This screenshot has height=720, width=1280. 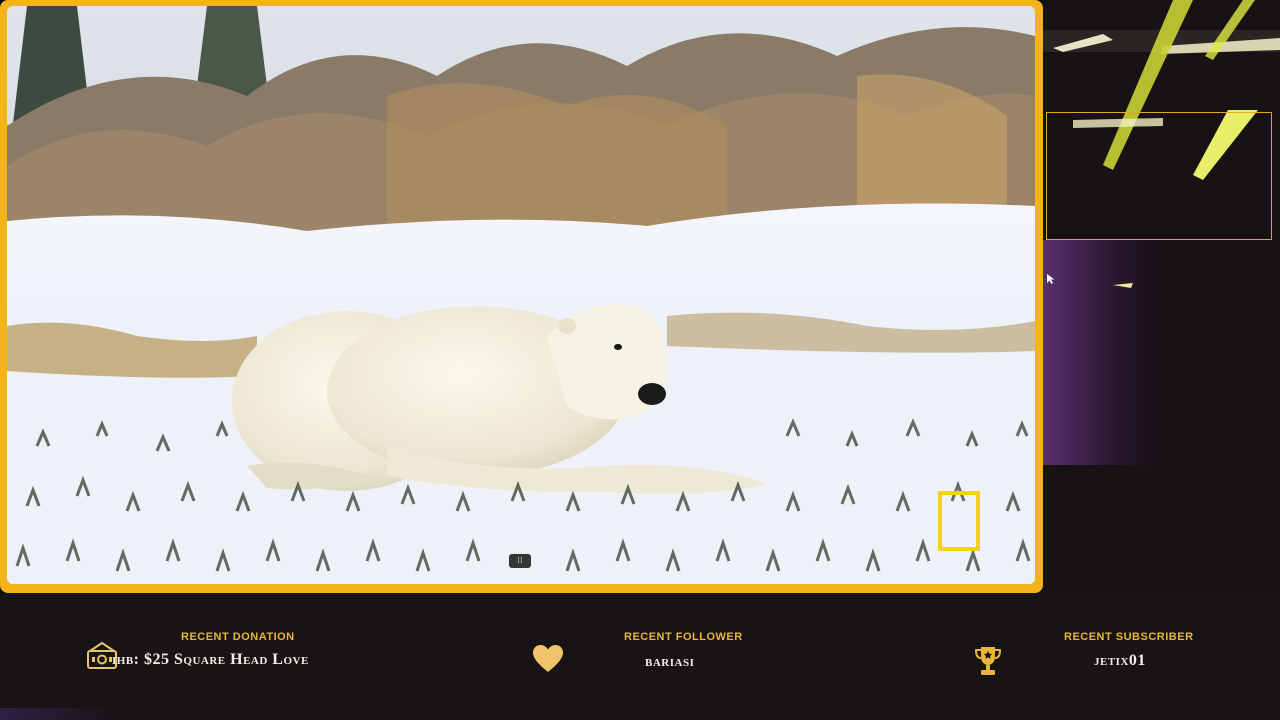 I want to click on video-control-handle: ⁞⁞, so click(x=520, y=561).